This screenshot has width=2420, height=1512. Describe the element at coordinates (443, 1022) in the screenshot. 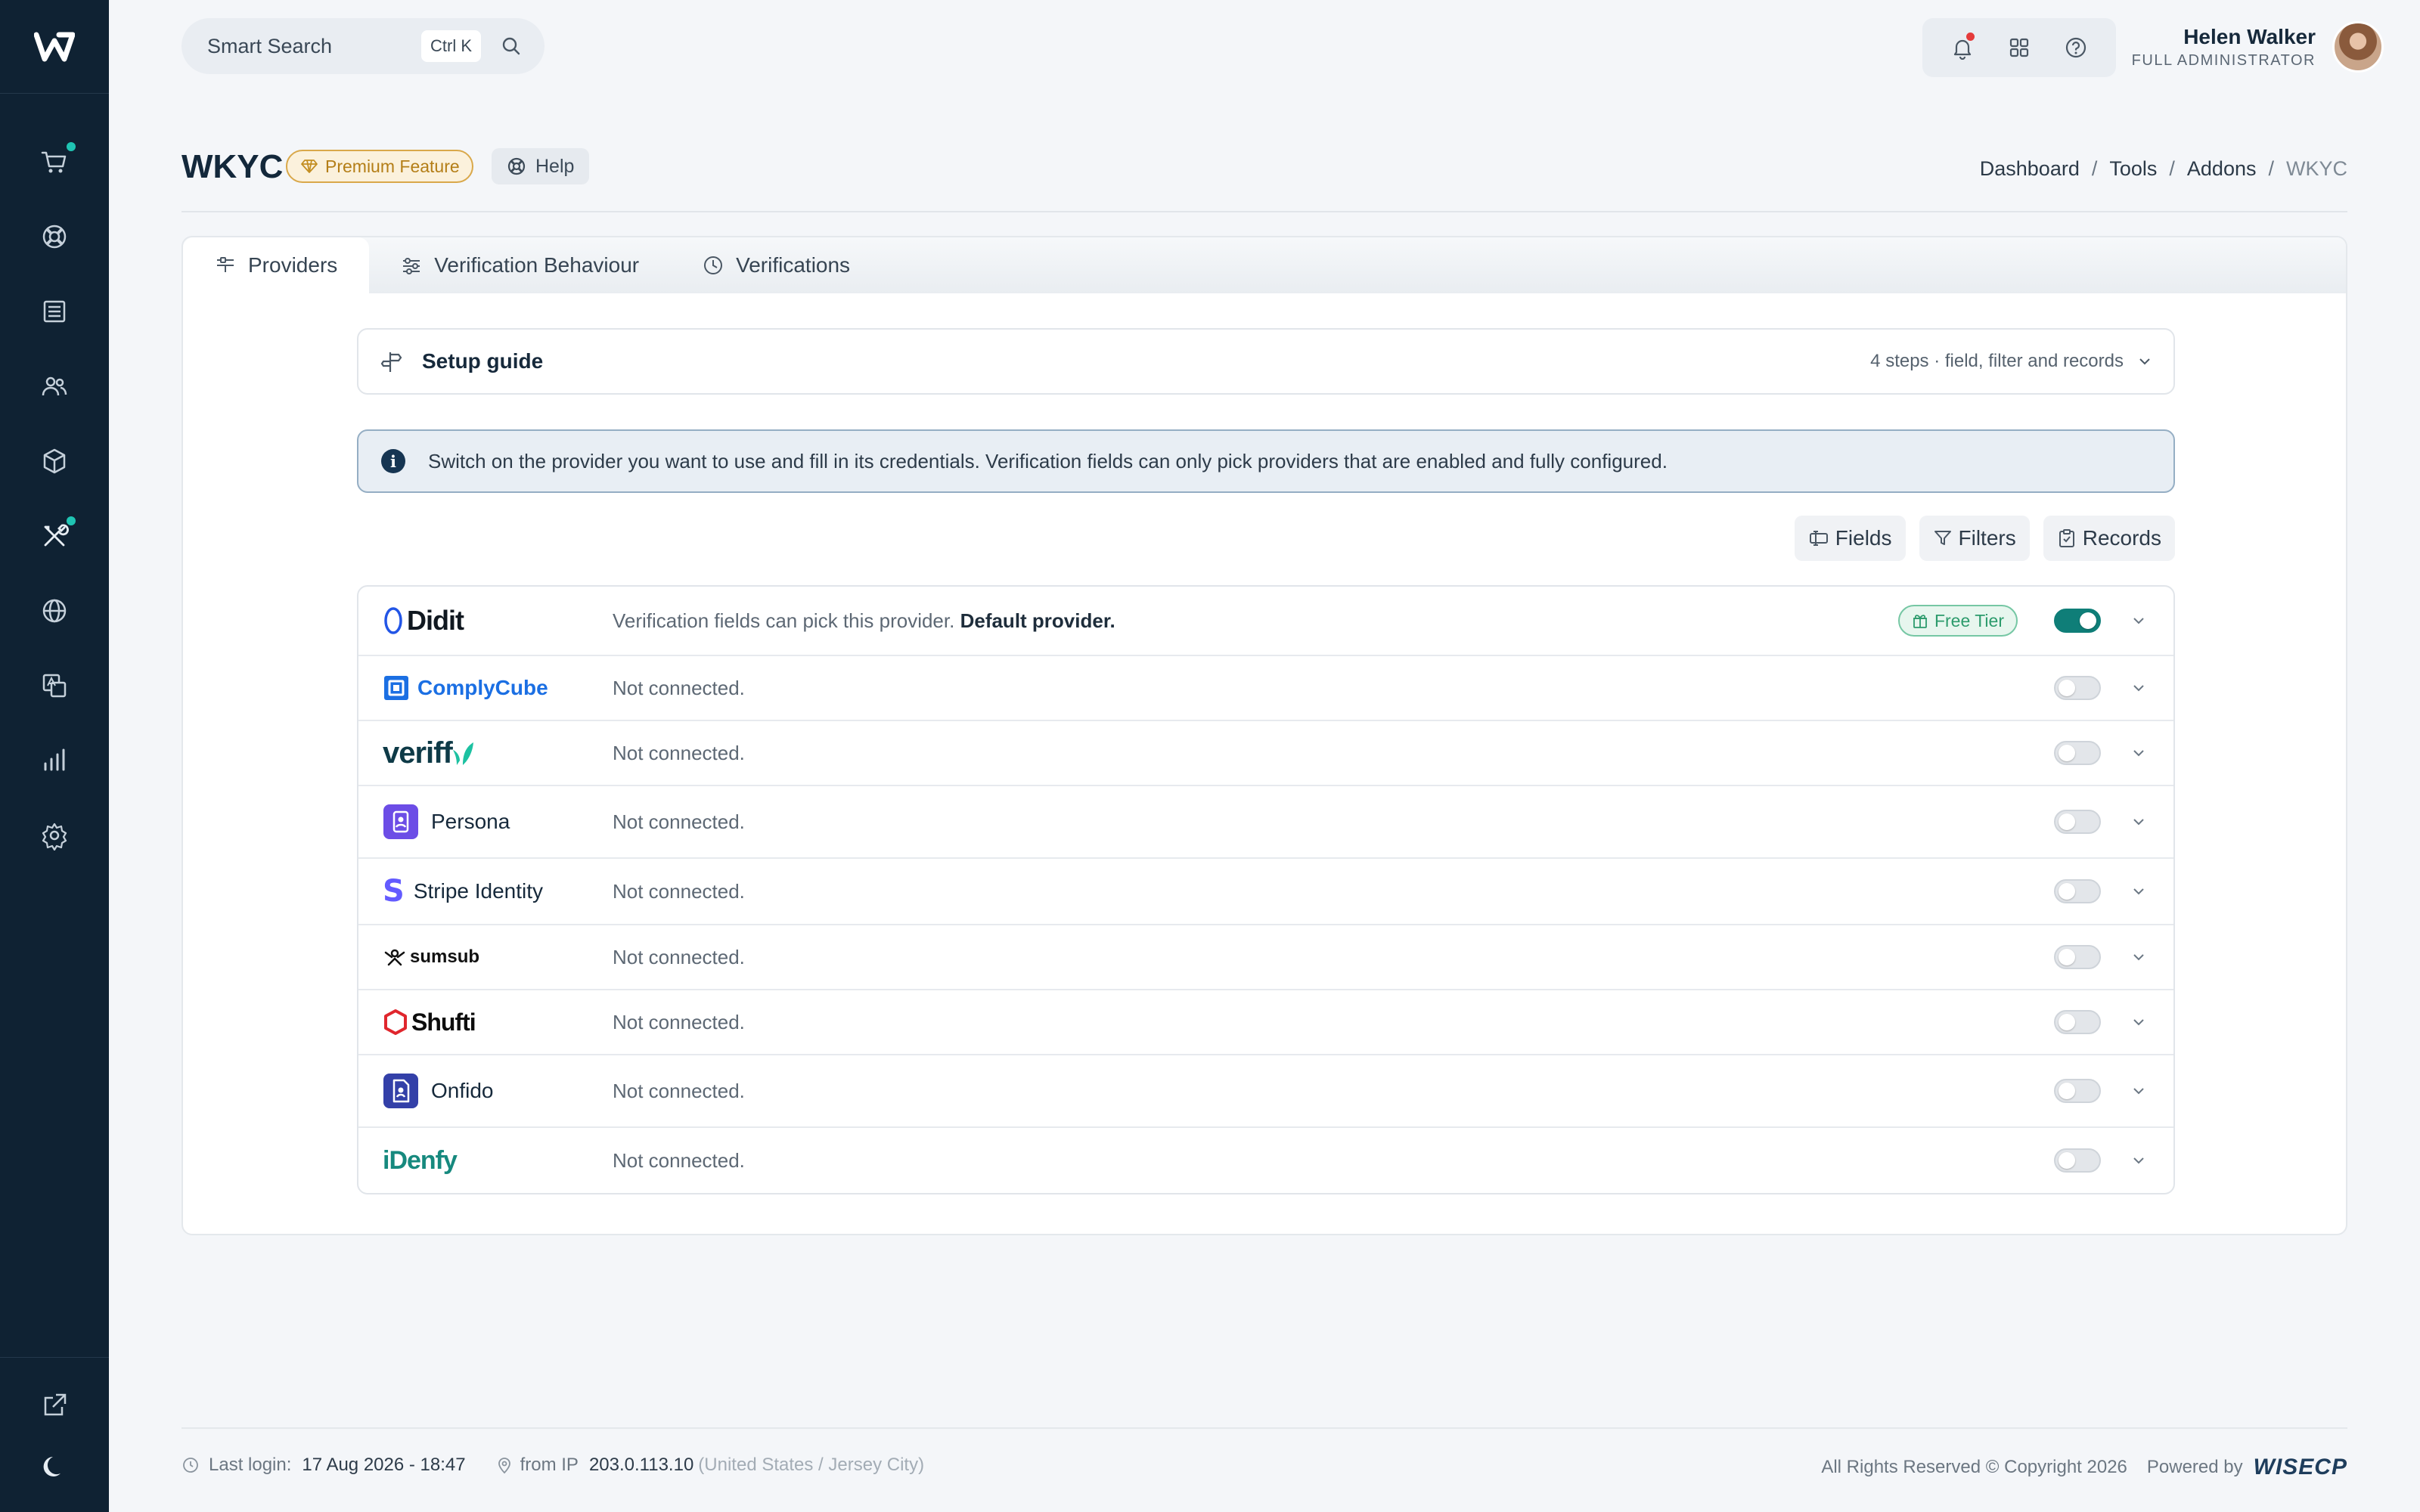

I see `provider-name: Shufti` at that location.